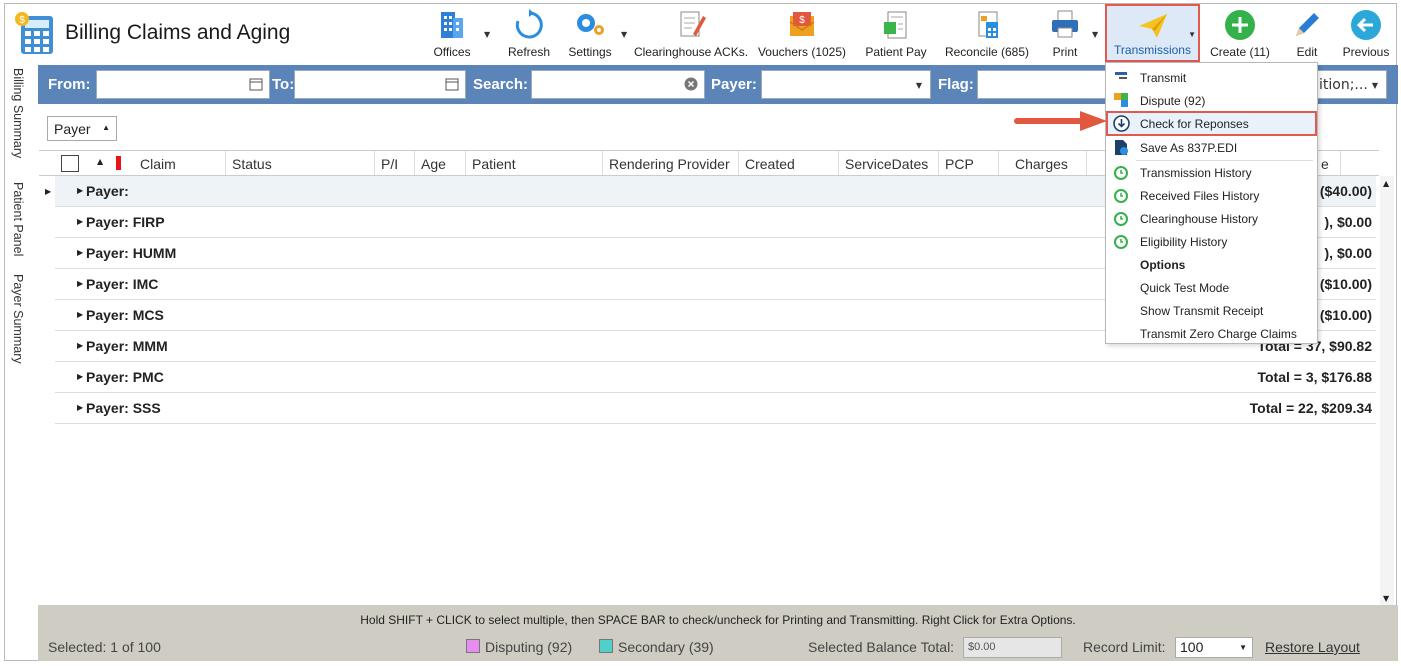 The image size is (1401, 666). Describe the element at coordinates (34, 33) in the screenshot. I see `calculator-logo-icon: $` at that location.